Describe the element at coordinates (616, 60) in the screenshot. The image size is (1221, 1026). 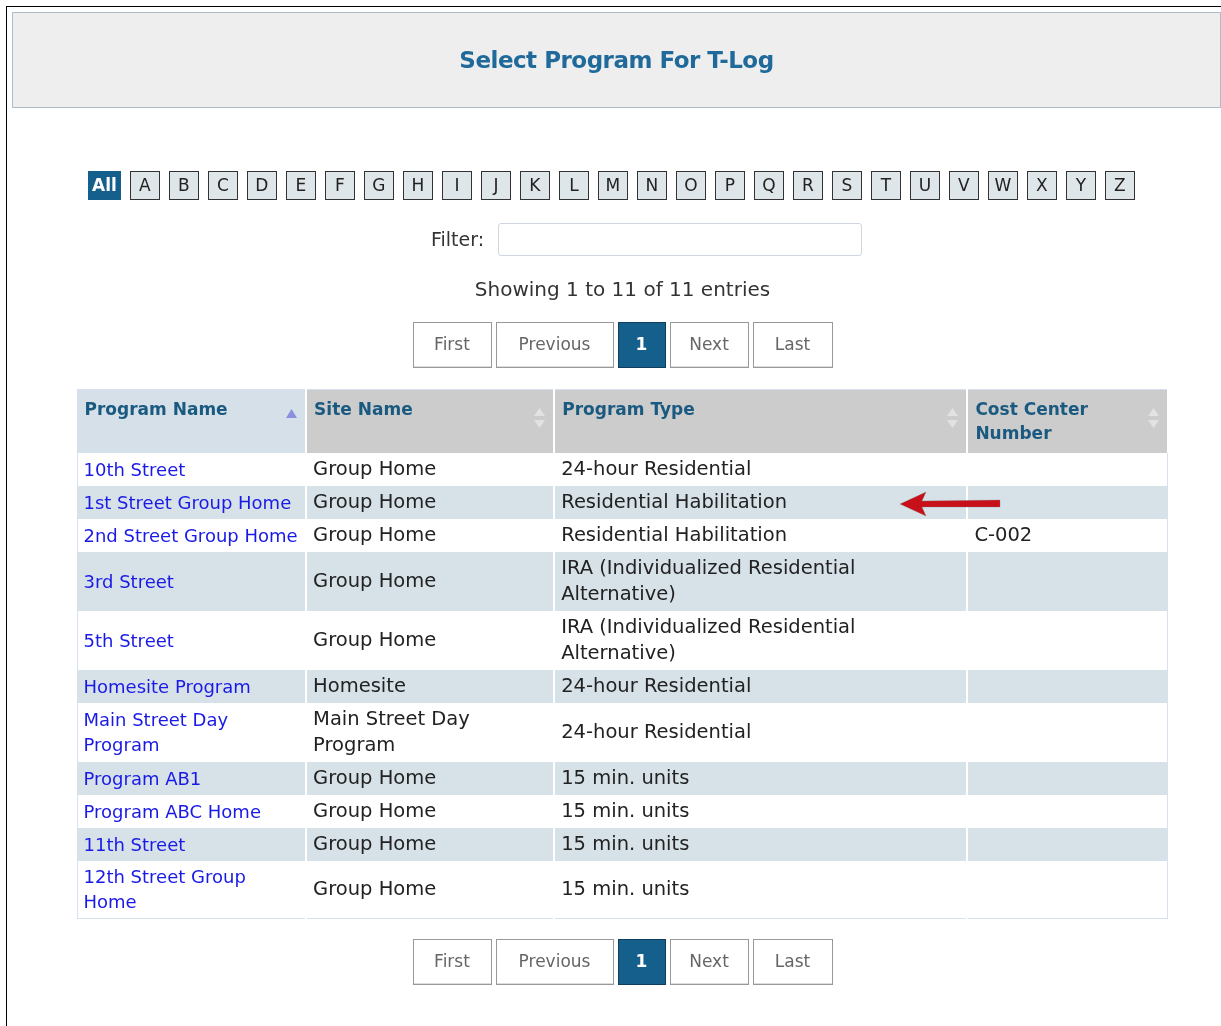
I see `page-title: Select Program For T-Log` at that location.